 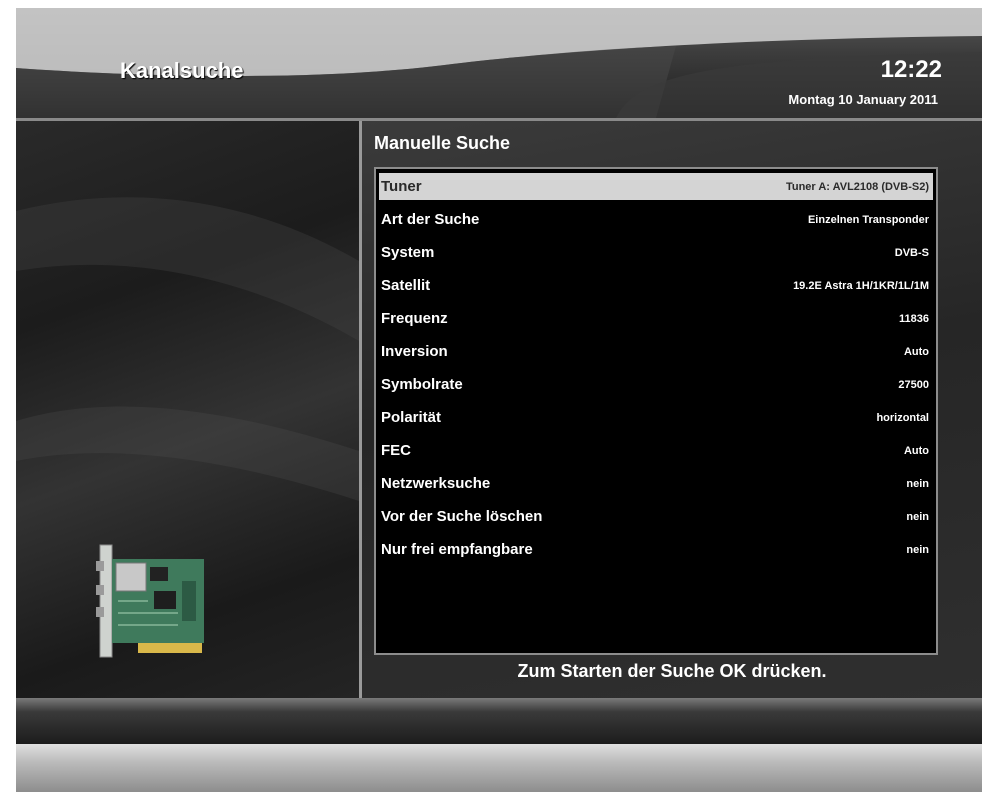 I want to click on menu-row-system: System DVB-S, so click(x=656, y=252).